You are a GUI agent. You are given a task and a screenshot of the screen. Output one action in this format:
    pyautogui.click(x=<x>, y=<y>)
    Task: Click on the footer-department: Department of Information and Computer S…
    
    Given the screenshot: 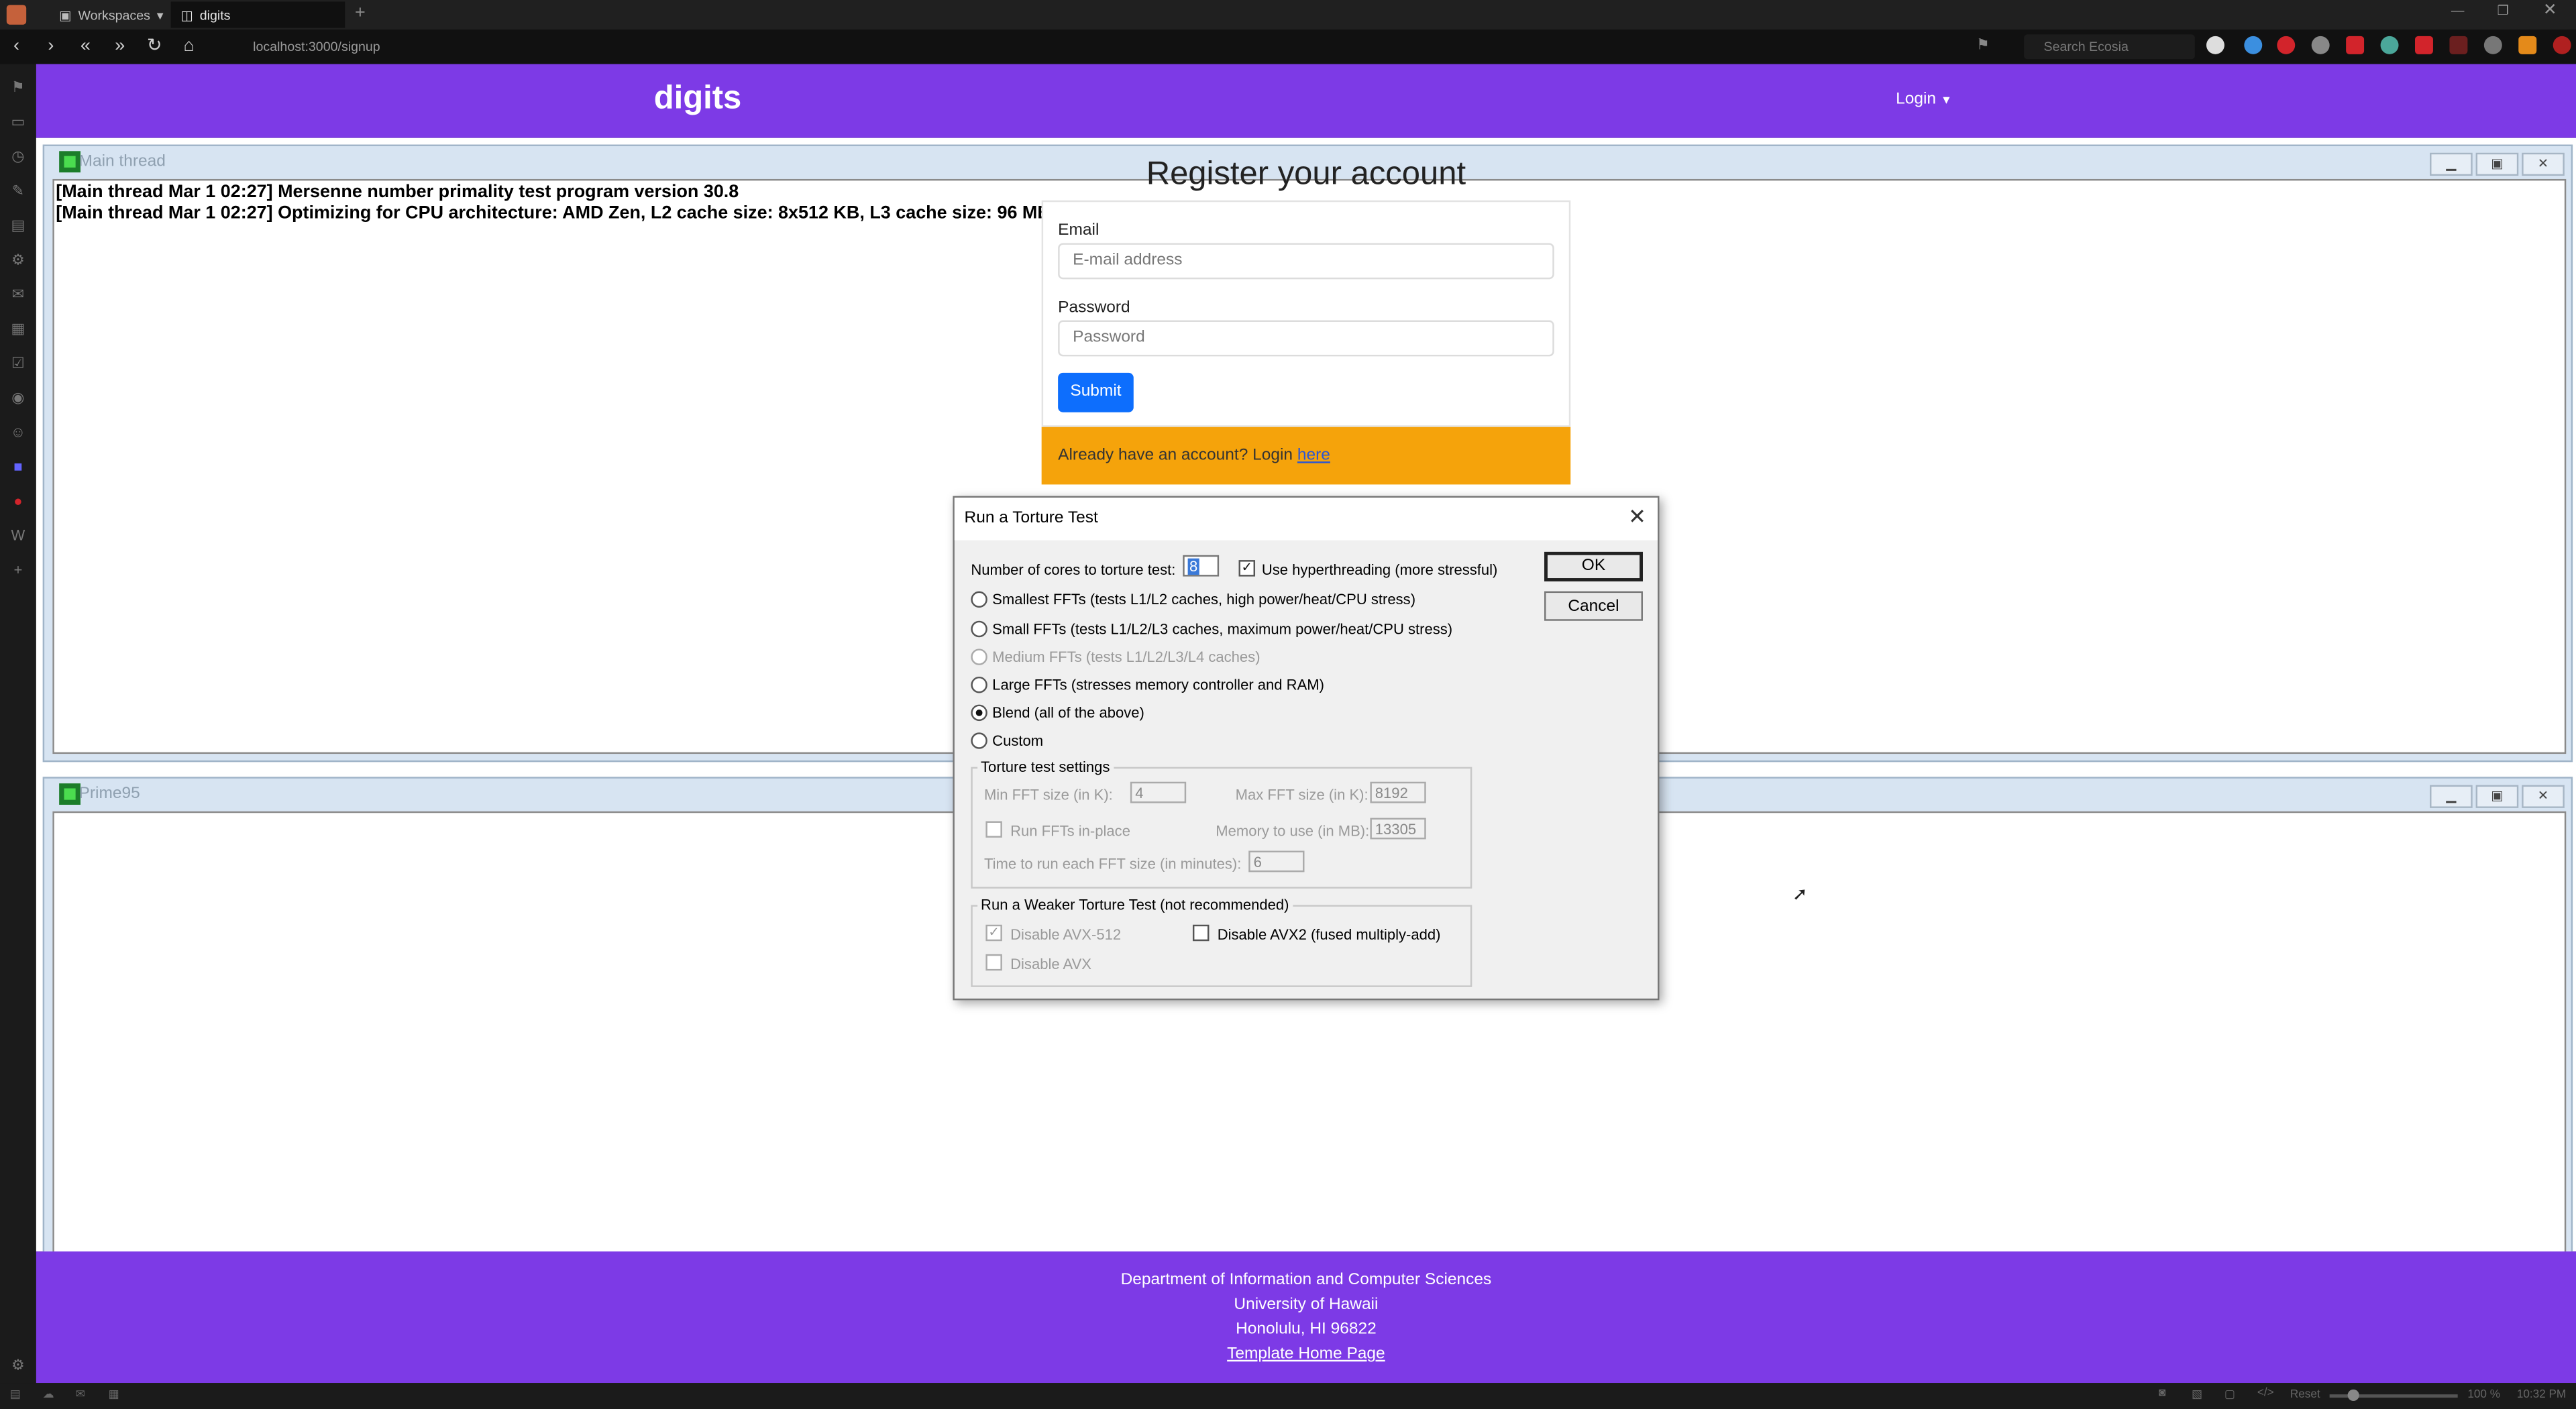 What is the action you would take?
    pyautogui.click(x=1306, y=1280)
    